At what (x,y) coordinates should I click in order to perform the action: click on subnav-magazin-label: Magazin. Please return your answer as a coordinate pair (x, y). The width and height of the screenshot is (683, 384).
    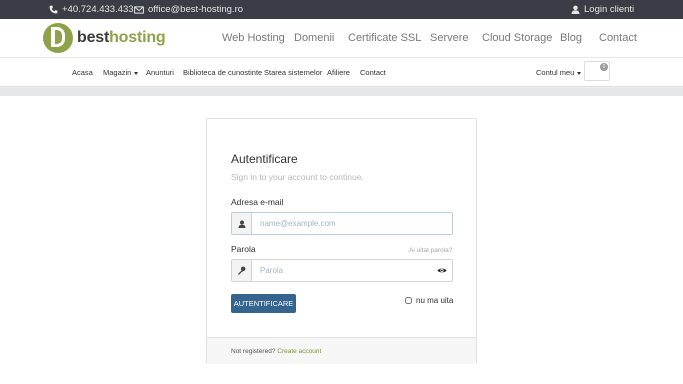
    Looking at the image, I should click on (117, 72).